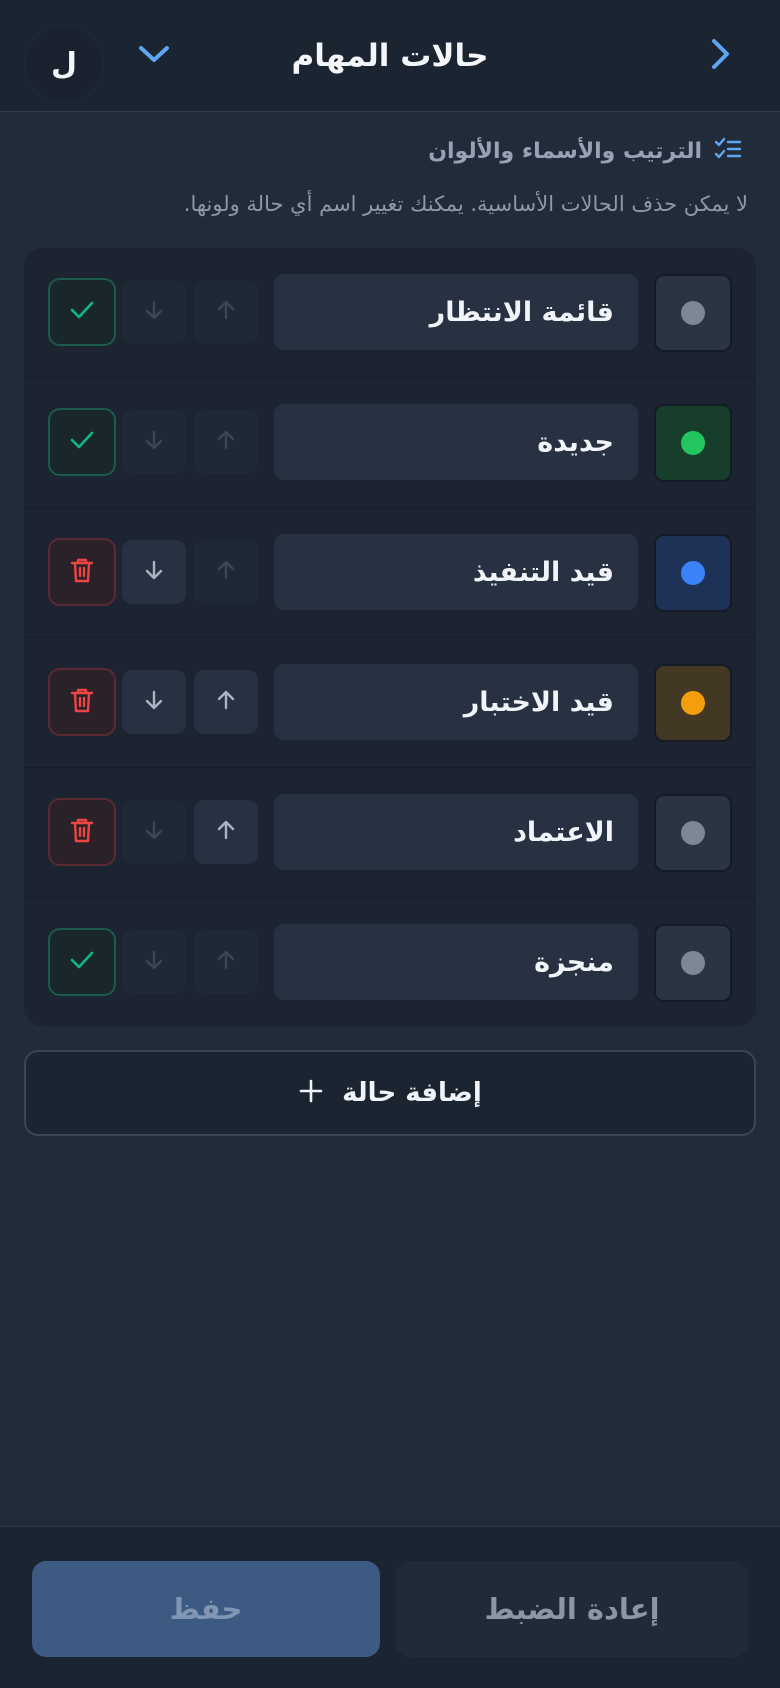 The height and width of the screenshot is (1688, 780). Describe the element at coordinates (311, 1093) in the screenshot. I see `plus-icon` at that location.